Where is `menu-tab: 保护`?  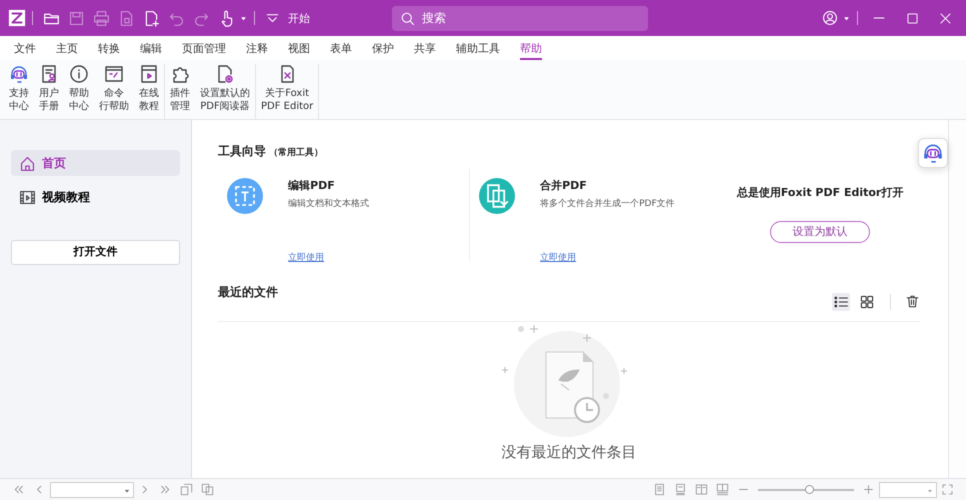 menu-tab: 保护 is located at coordinates (383, 49).